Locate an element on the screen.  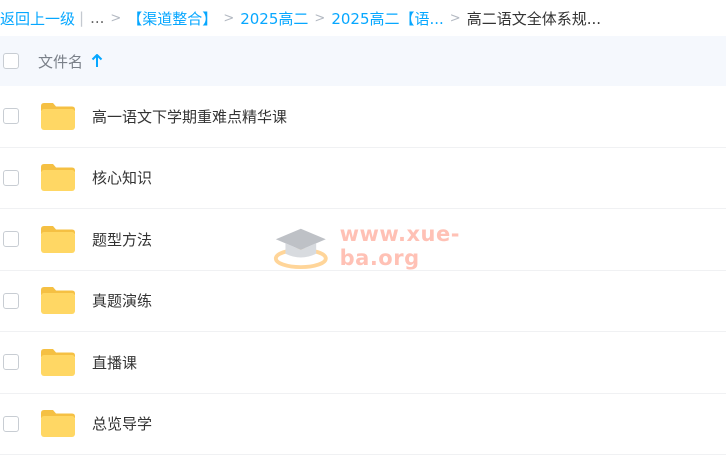
breadcrumb-item-grade: 2025高二 is located at coordinates (274, 18).